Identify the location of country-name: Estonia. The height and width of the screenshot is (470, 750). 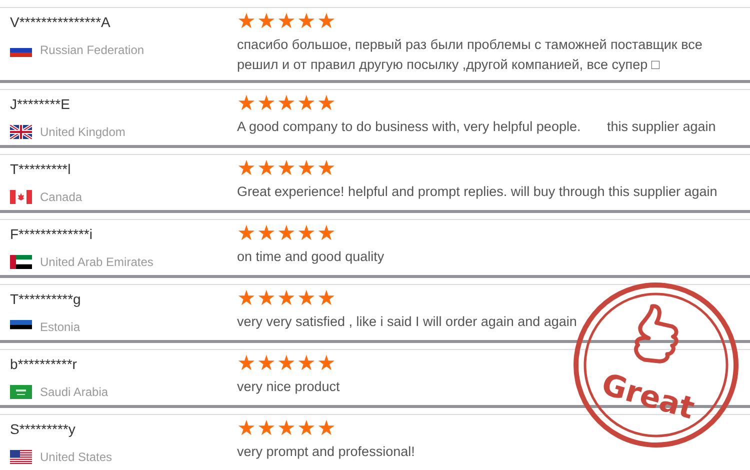
(60, 327).